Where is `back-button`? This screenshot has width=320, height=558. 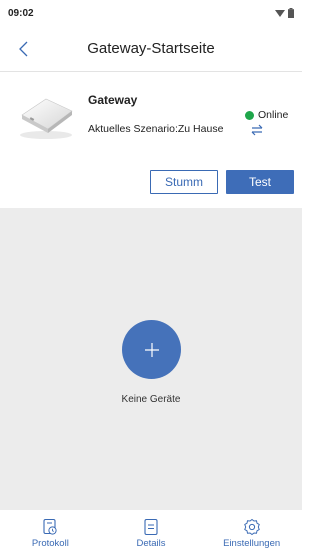 back-button is located at coordinates (24, 49).